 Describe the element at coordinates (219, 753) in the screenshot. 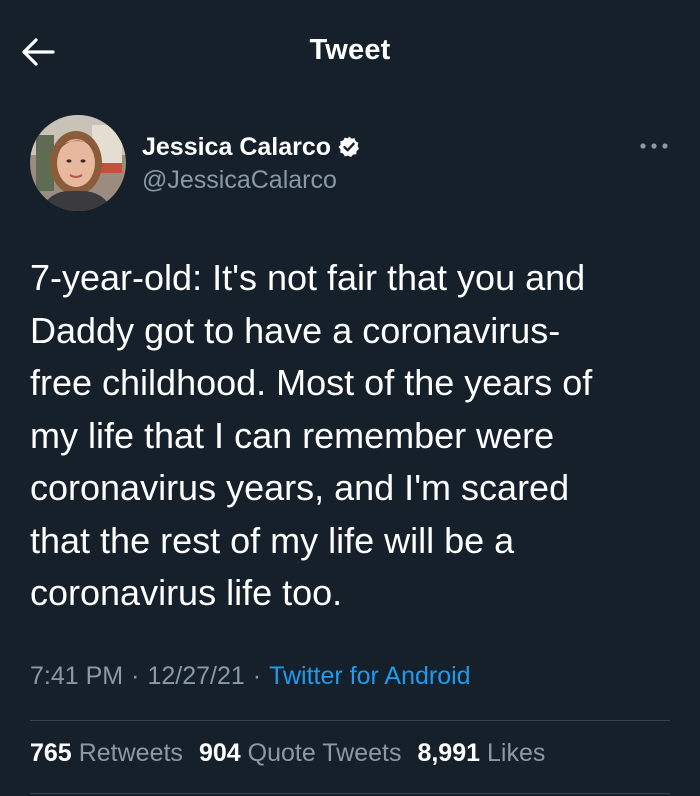

I see `quote-tweets-count: 904` at that location.